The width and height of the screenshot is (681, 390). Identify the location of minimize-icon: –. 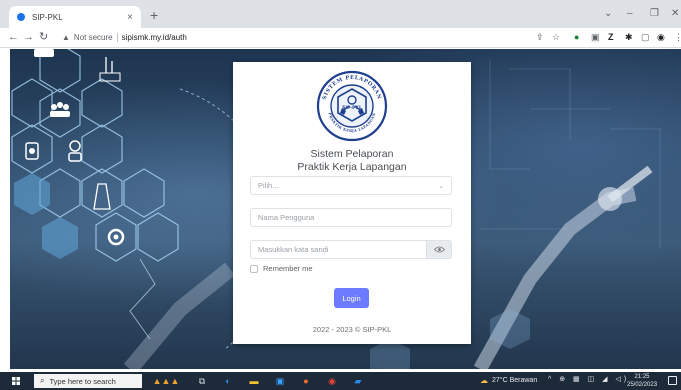
(630, 14).